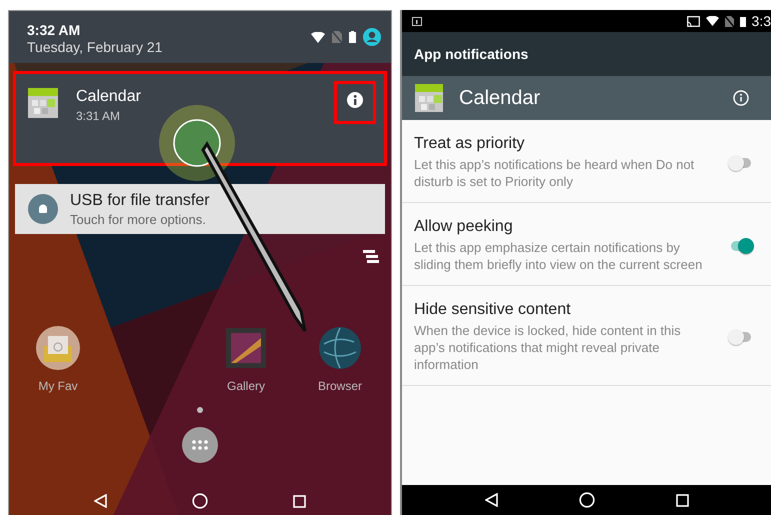  Describe the element at coordinates (555, 173) in the screenshot. I see `setting-description: Let this app’s notifications be heard when Do not disturb is set to Priority only` at that location.